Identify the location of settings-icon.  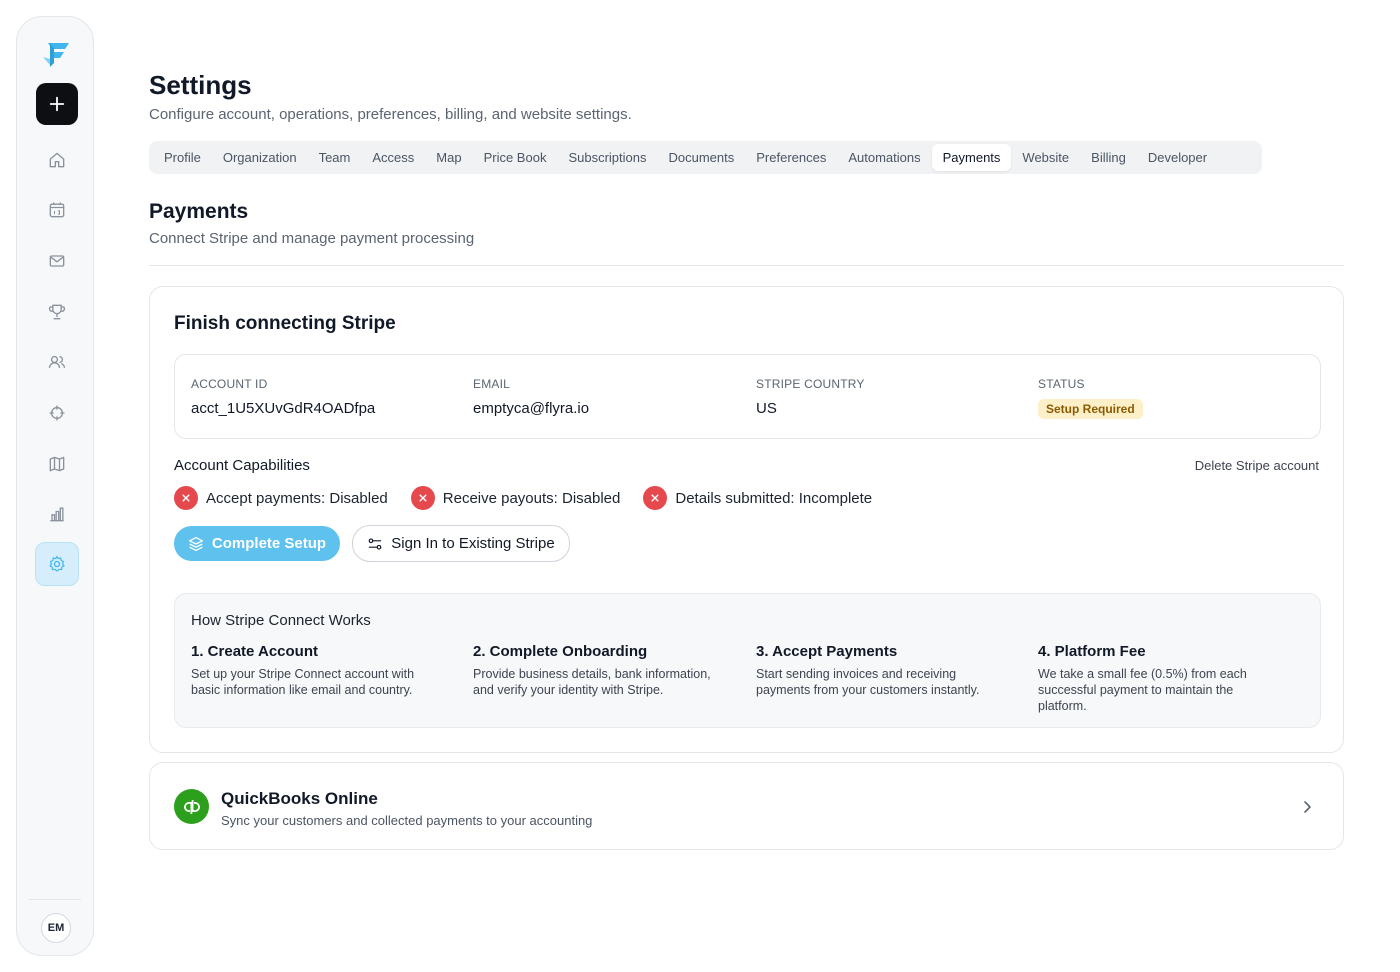
(57, 563).